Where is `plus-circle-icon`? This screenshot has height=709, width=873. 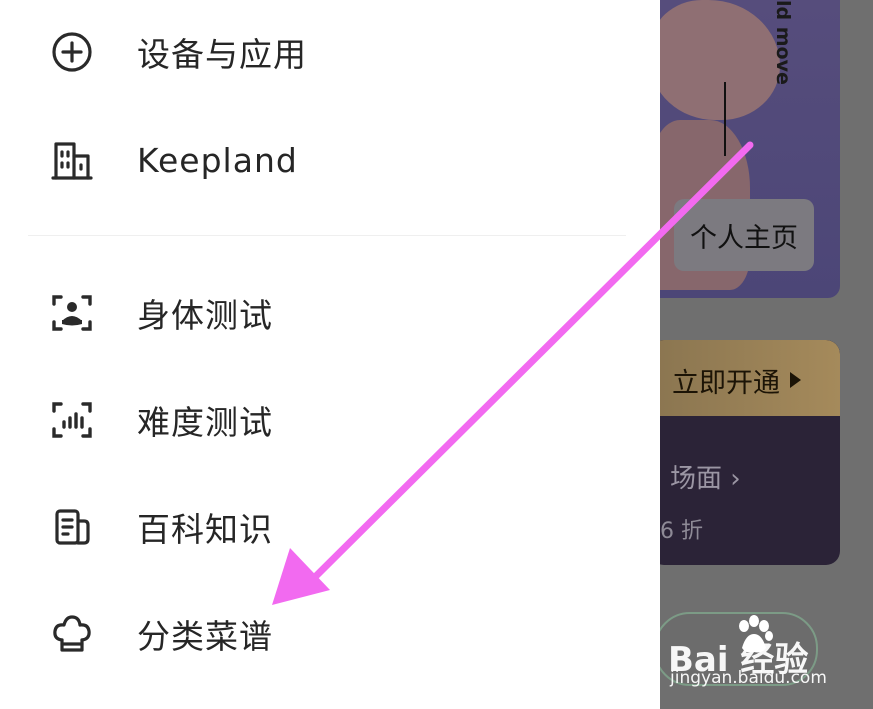 plus-circle-icon is located at coordinates (72, 52).